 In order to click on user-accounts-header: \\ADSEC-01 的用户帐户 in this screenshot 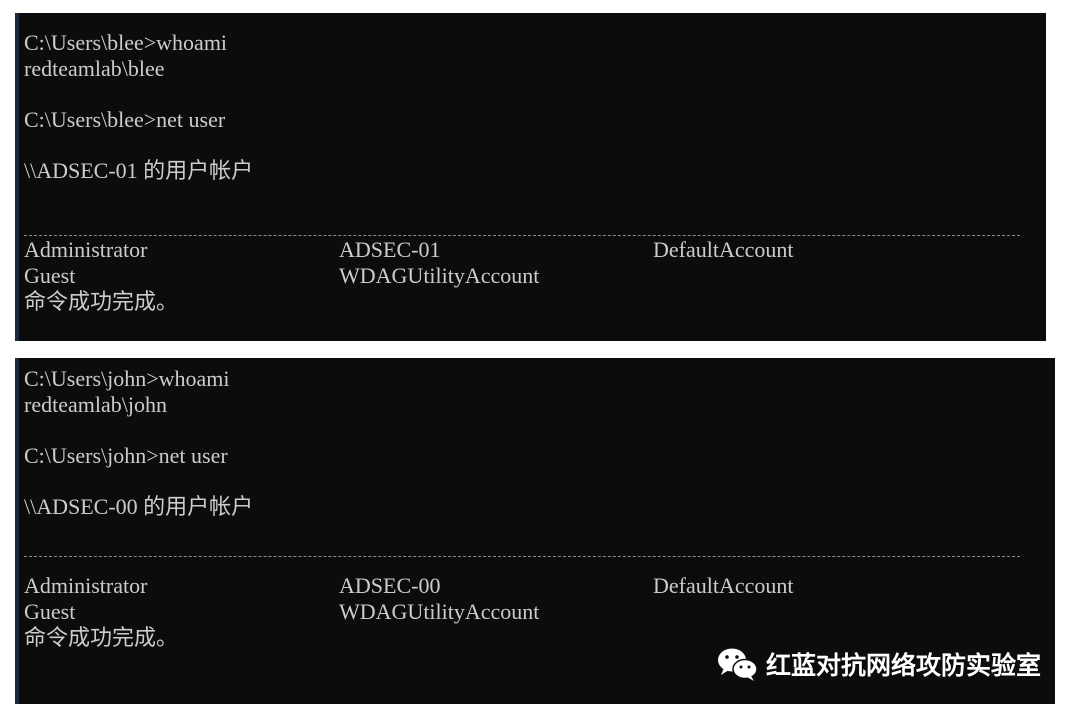, I will do `click(139, 170)`.